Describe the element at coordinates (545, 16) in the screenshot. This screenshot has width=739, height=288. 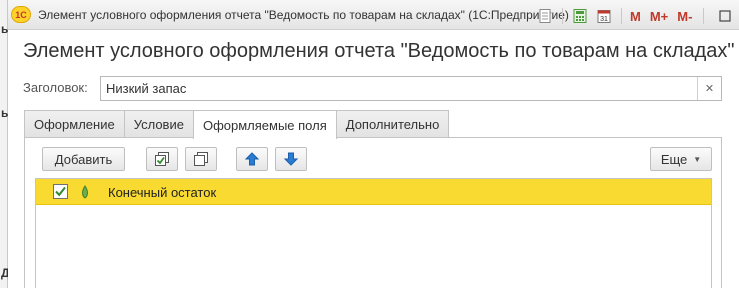
I see `print-preview-icon` at that location.